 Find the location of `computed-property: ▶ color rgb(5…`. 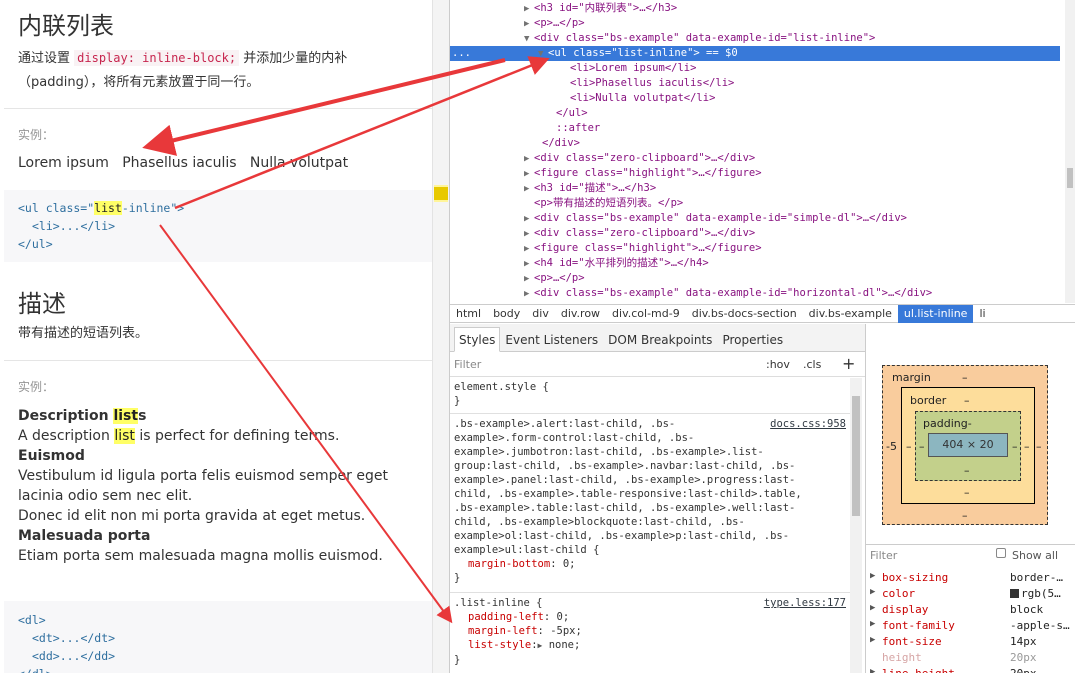

computed-property: ▶ color rgb(5… is located at coordinates (970, 595).